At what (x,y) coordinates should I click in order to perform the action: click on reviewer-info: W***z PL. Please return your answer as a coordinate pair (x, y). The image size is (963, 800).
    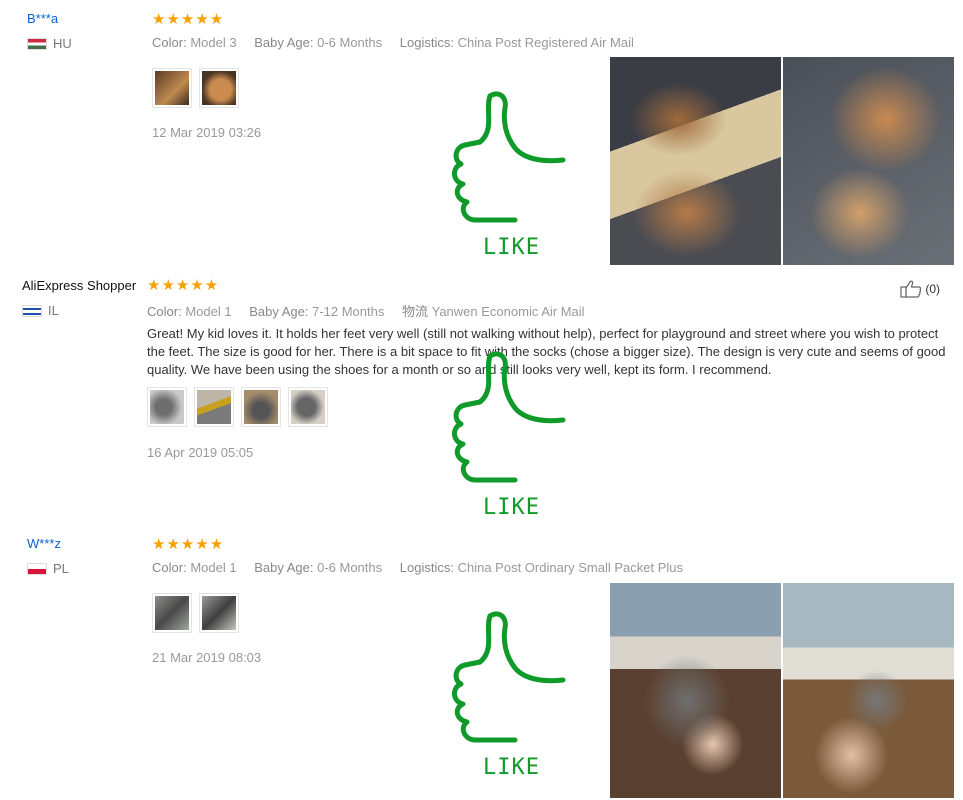
    Looking at the image, I should click on (48, 556).